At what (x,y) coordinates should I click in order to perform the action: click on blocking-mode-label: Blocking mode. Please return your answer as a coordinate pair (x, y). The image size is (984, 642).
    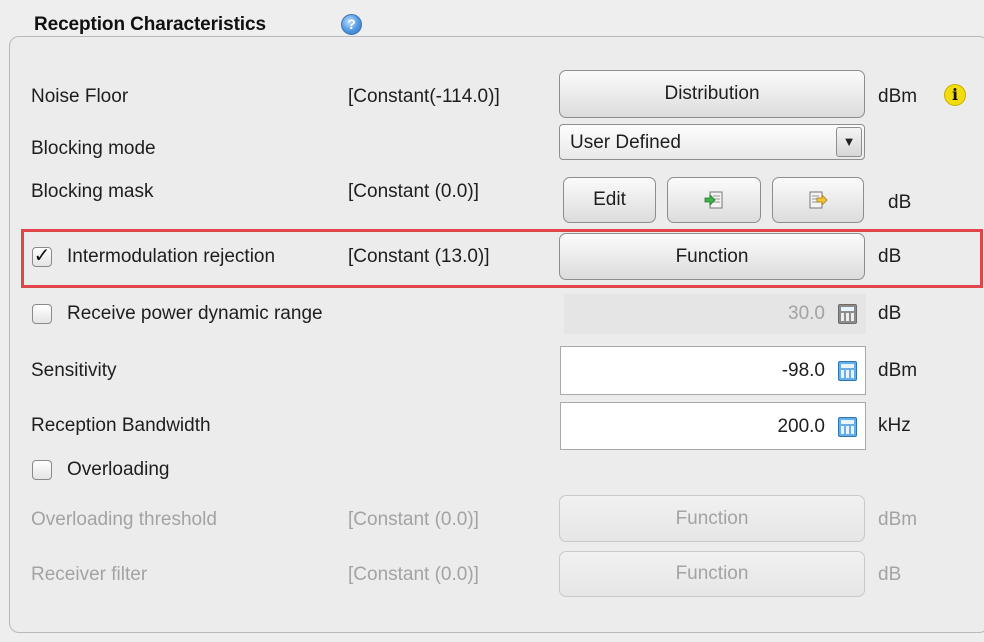
    Looking at the image, I should click on (93, 148).